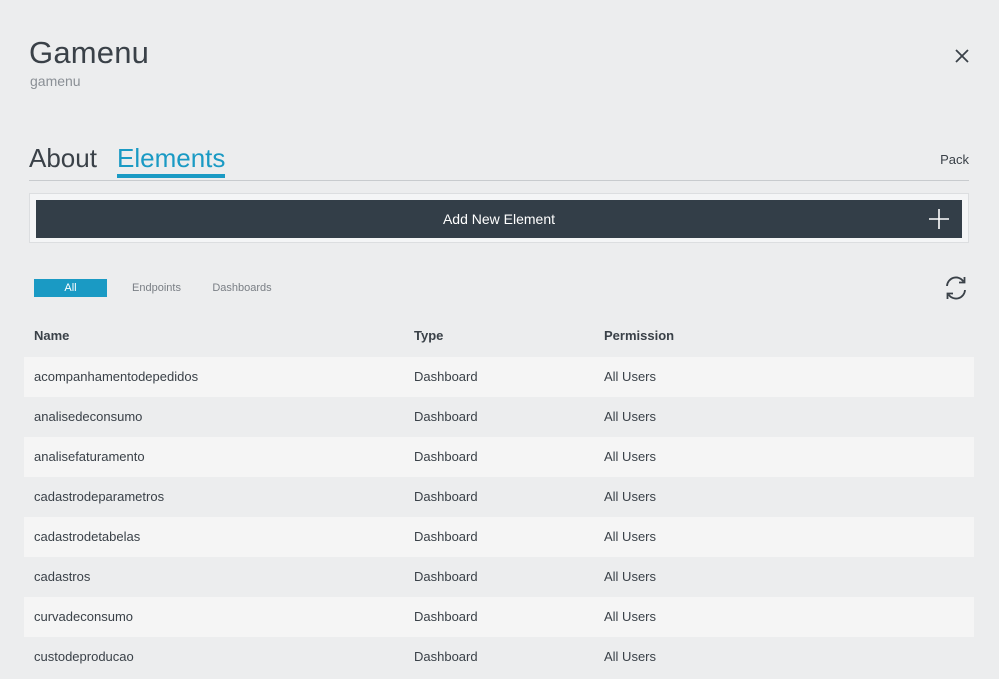 The width and height of the screenshot is (999, 679). Describe the element at coordinates (89, 52) in the screenshot. I see `page-title: Gamenu` at that location.